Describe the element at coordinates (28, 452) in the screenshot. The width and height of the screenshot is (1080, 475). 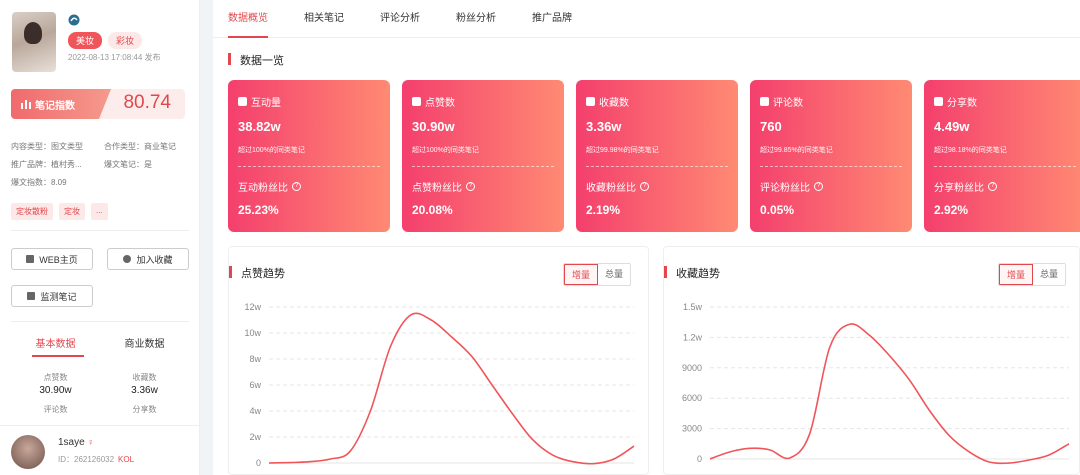
I see `avatar` at that location.